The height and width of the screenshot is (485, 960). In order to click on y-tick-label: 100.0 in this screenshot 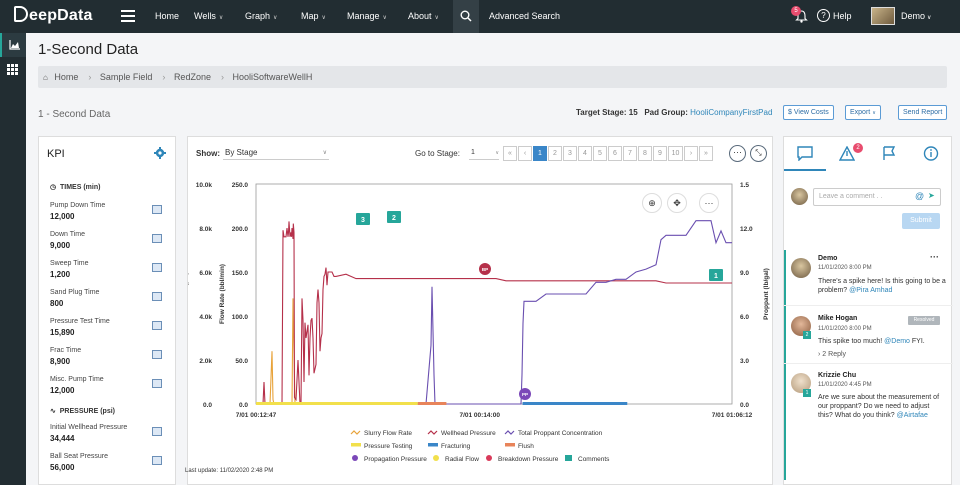, I will do `click(240, 317)`.